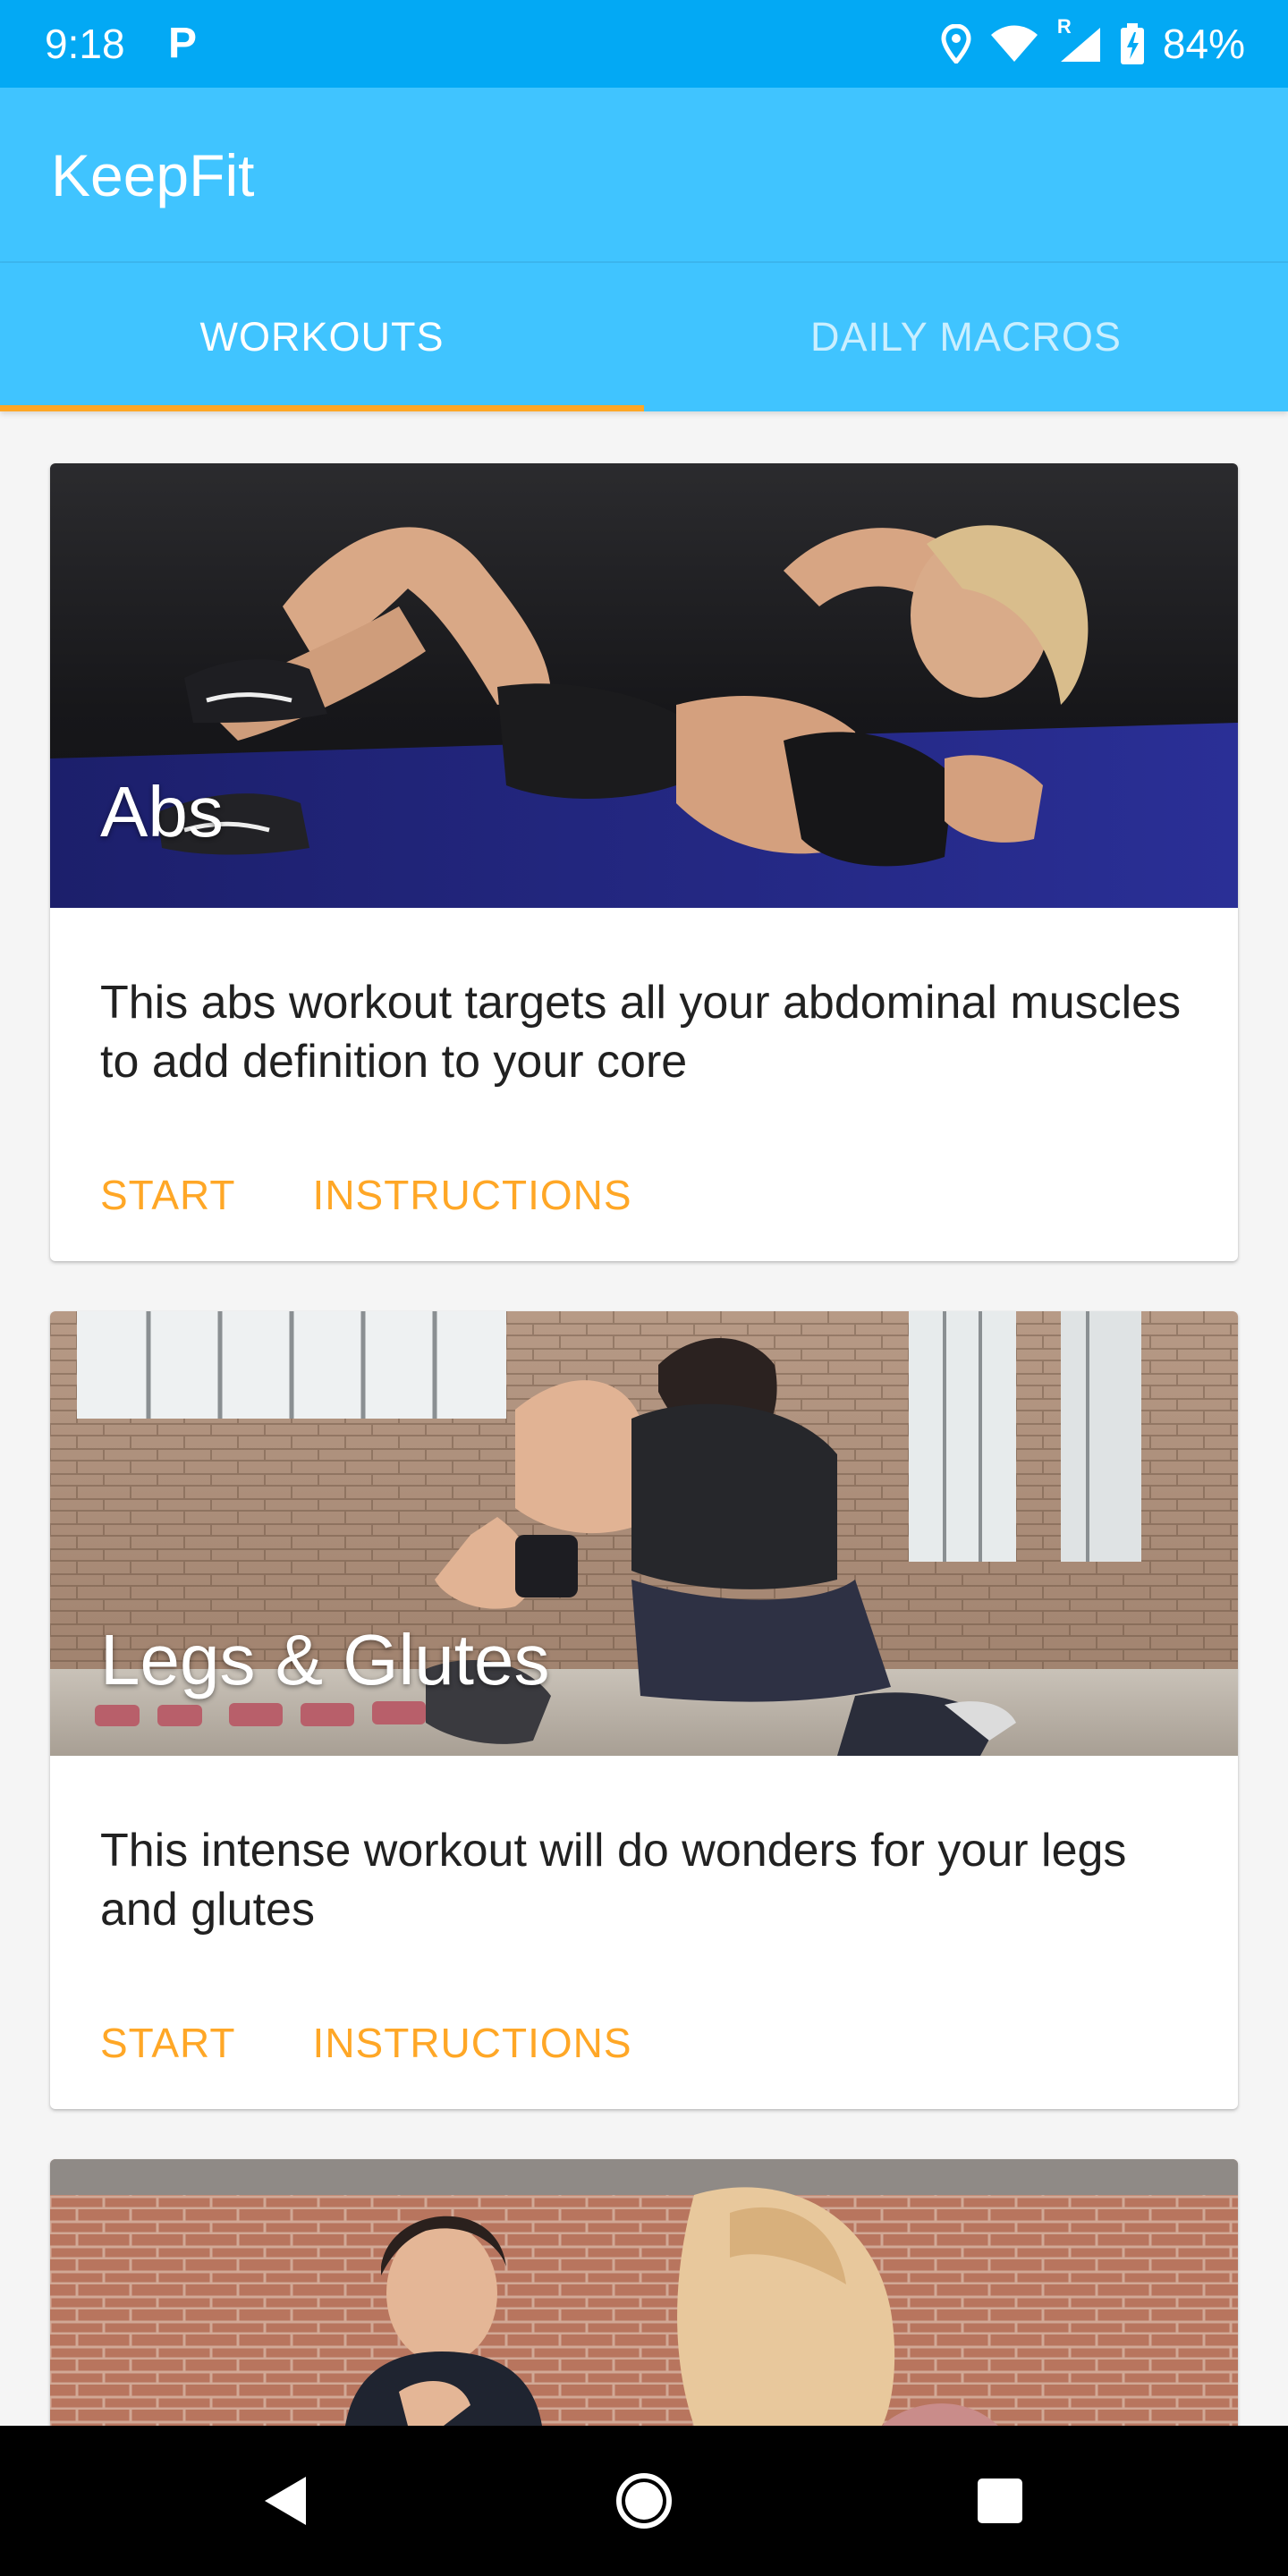  I want to click on tab-workouts-label: WORKOUTS, so click(322, 337).